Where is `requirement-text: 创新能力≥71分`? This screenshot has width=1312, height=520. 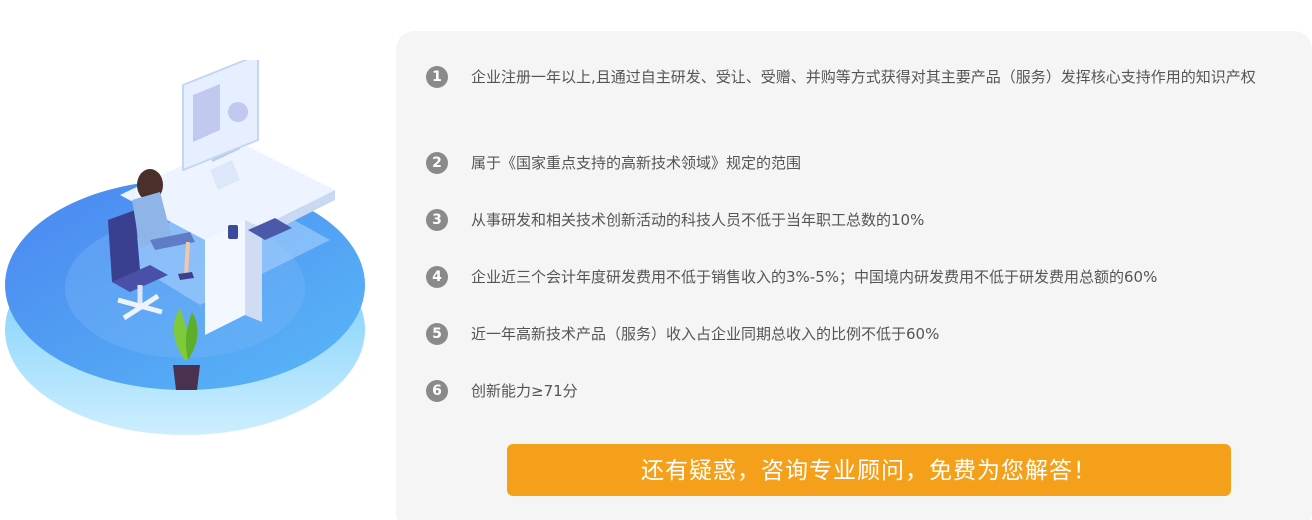 requirement-text: 创新能力≥71分 is located at coordinates (524, 391).